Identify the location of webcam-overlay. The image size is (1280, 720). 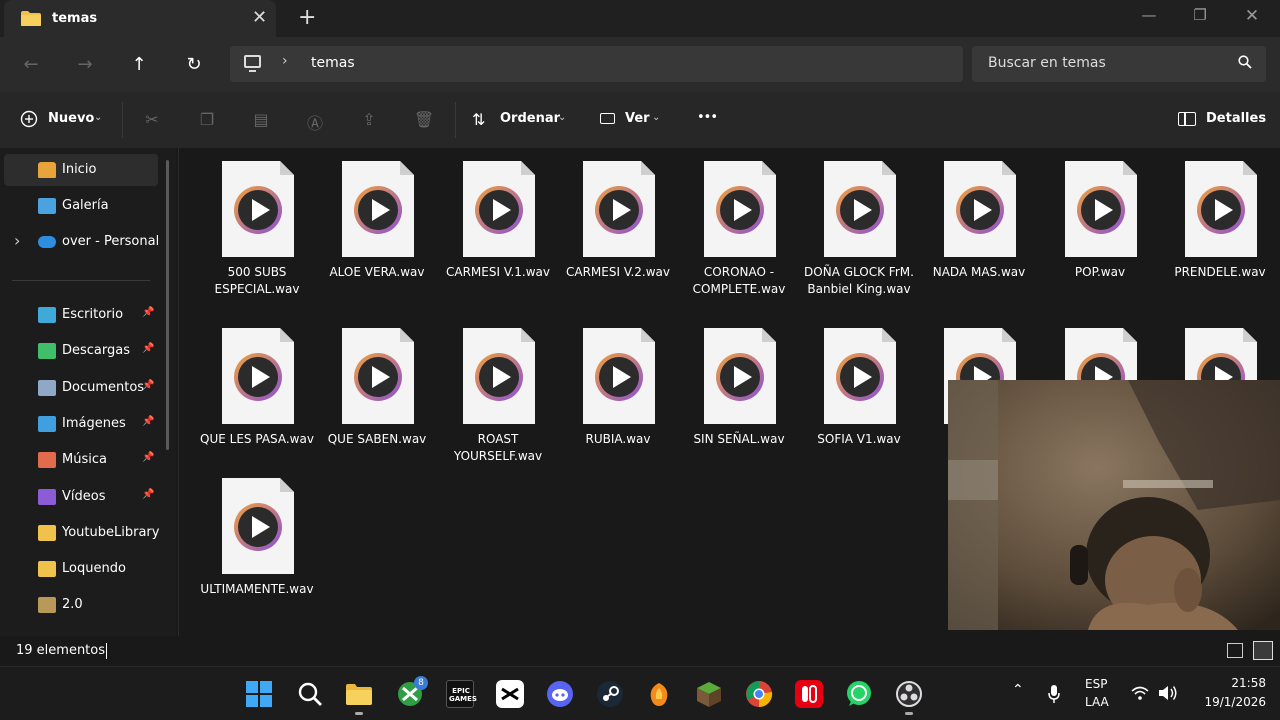
(1114, 505).